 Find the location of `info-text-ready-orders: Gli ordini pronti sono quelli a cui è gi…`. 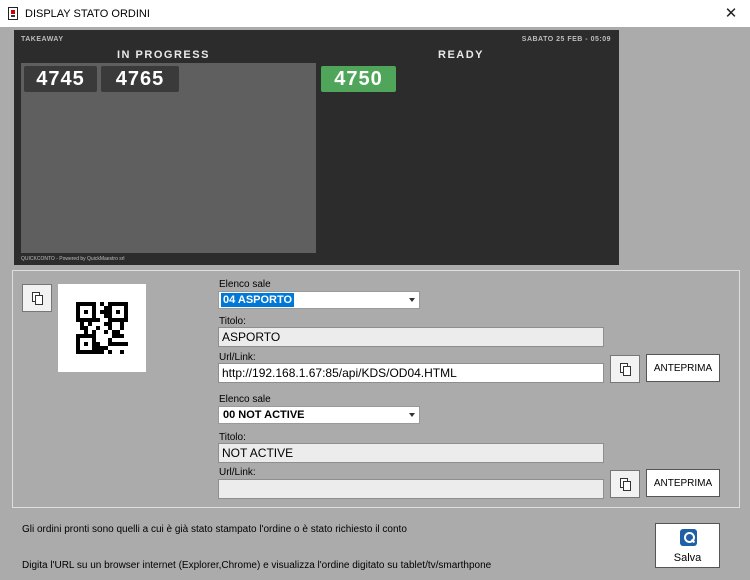

info-text-ready-orders: Gli ordini pronti sono quelli a cui è gi… is located at coordinates (214, 529).